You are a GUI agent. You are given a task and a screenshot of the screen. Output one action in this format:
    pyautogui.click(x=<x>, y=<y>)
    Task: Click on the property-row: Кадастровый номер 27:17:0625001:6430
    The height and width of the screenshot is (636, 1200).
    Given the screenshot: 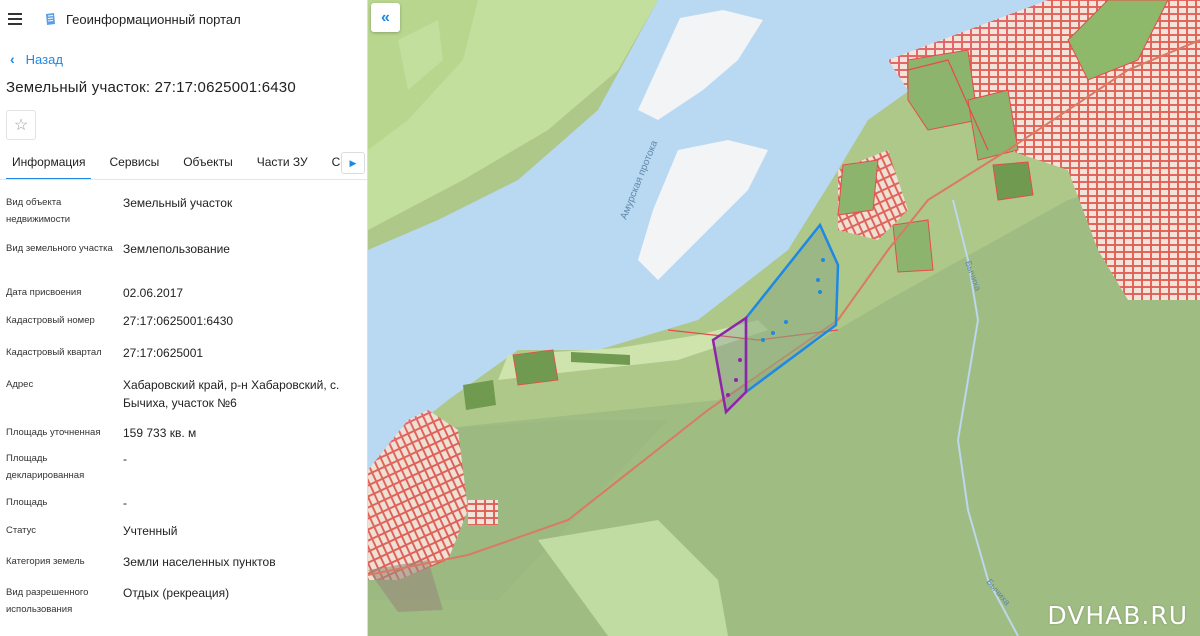 What is the action you would take?
    pyautogui.click(x=183, y=326)
    